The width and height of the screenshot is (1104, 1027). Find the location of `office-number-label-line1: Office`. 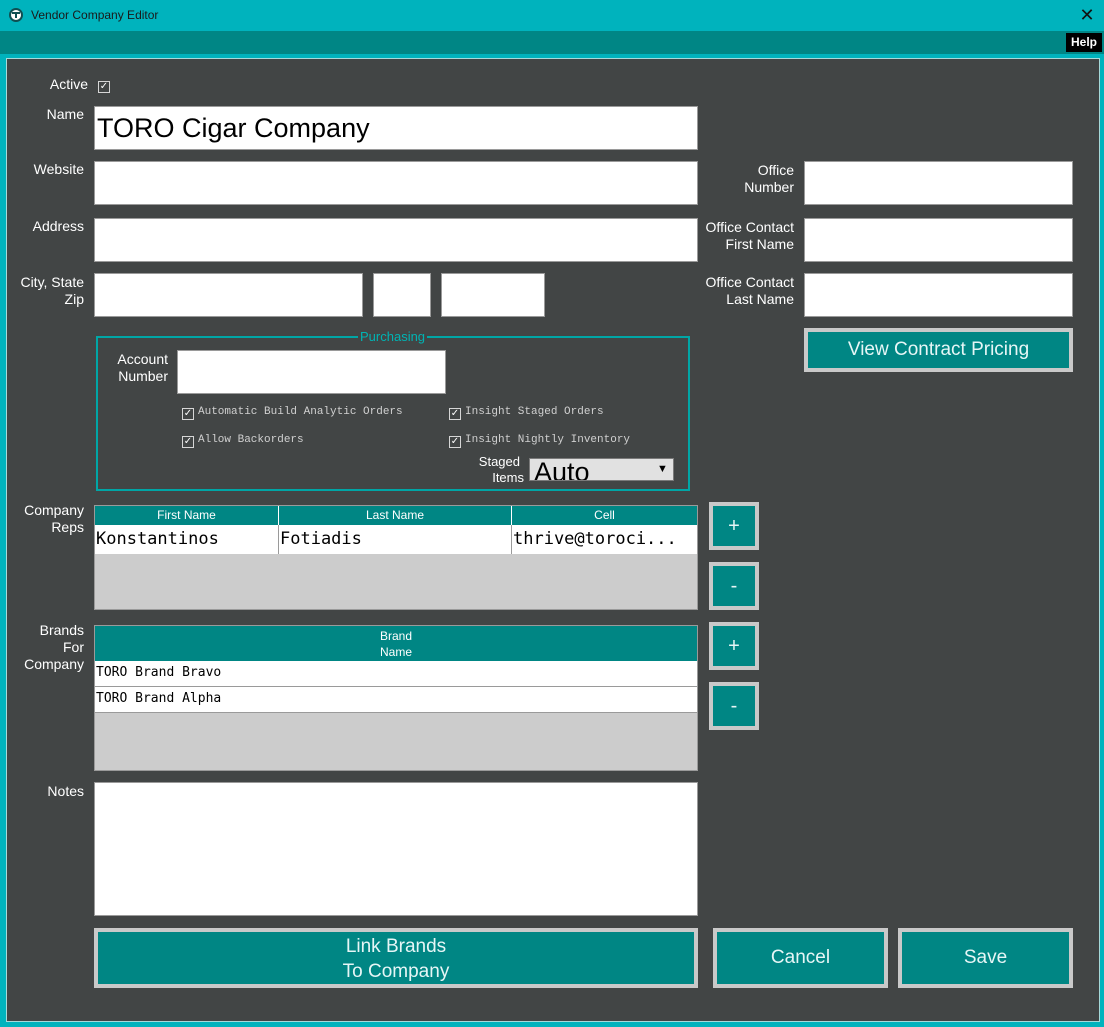

office-number-label-line1: Office is located at coordinates (775, 170).